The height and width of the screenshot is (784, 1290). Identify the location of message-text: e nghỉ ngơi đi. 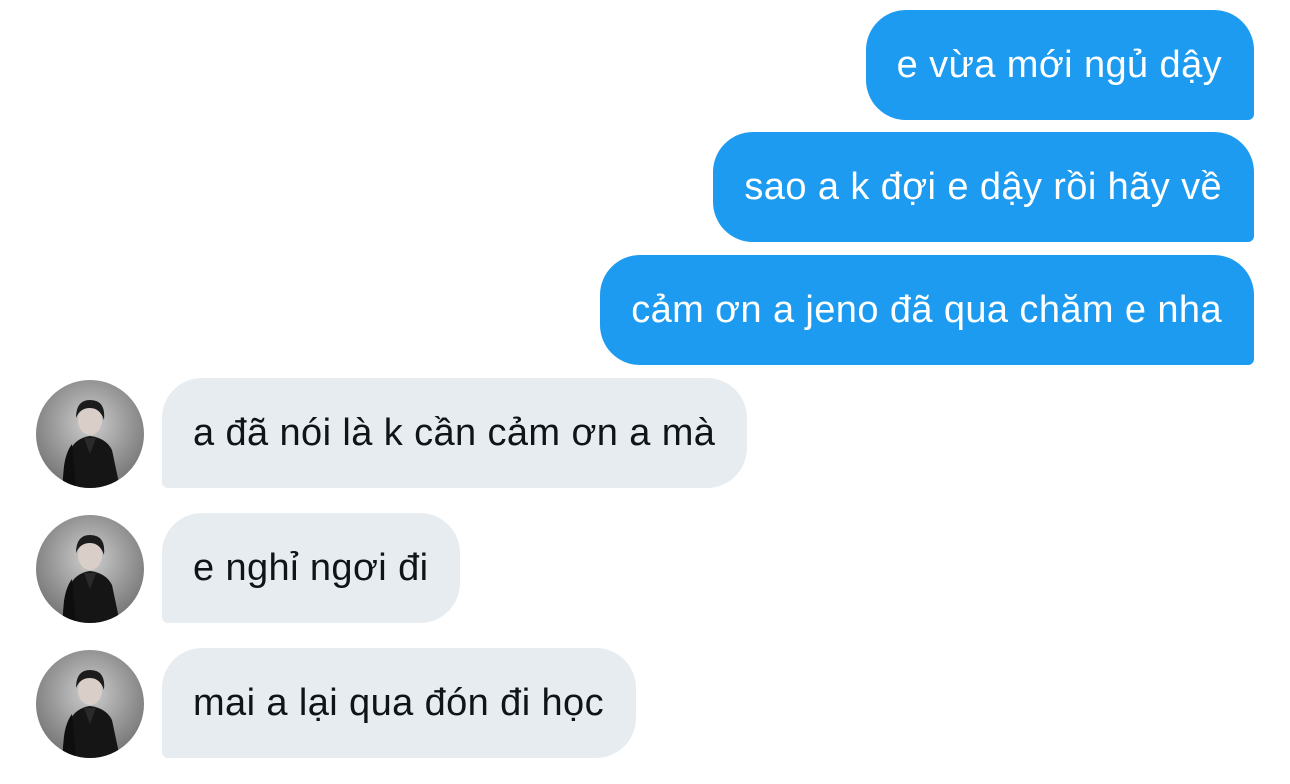
(311, 567).